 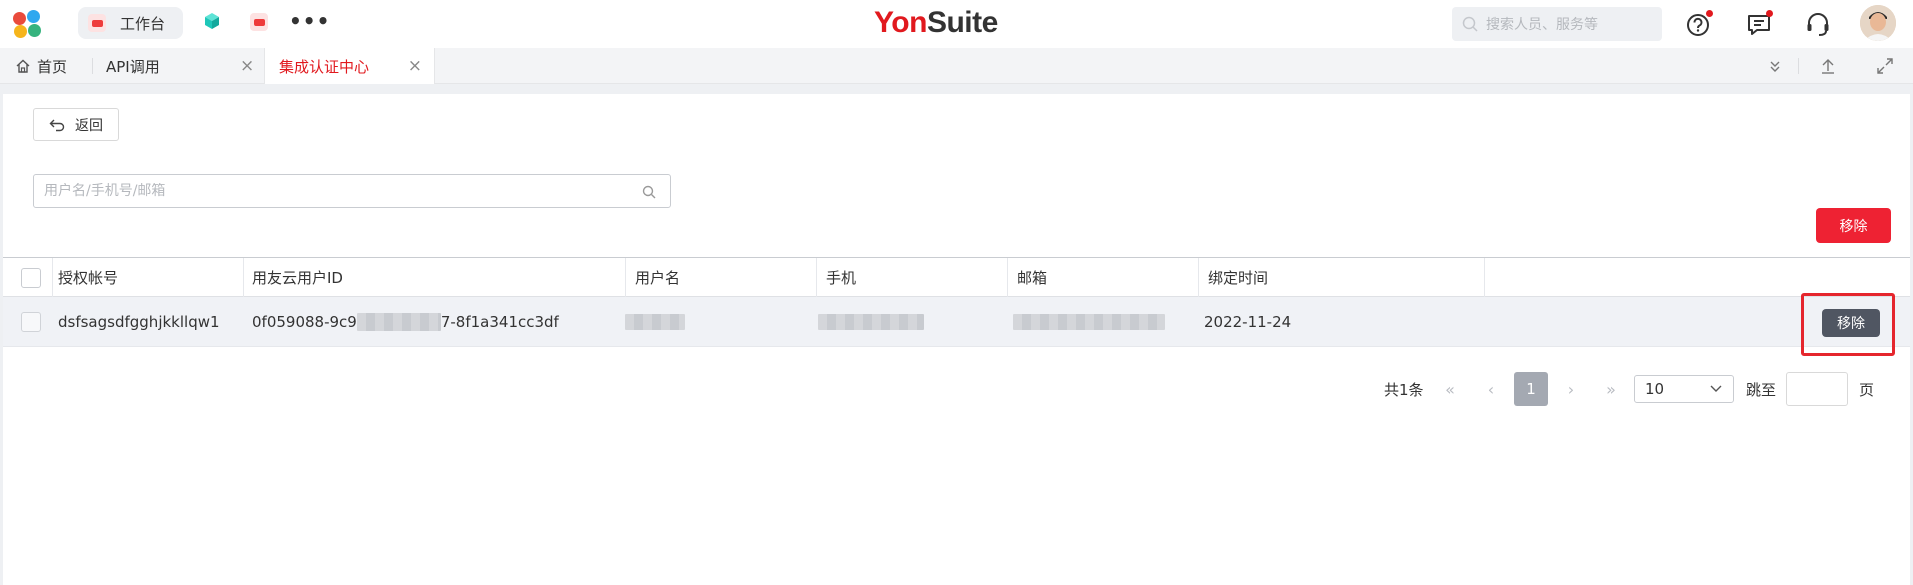 What do you see at coordinates (1818, 24) in the screenshot?
I see `headset-icon` at bounding box center [1818, 24].